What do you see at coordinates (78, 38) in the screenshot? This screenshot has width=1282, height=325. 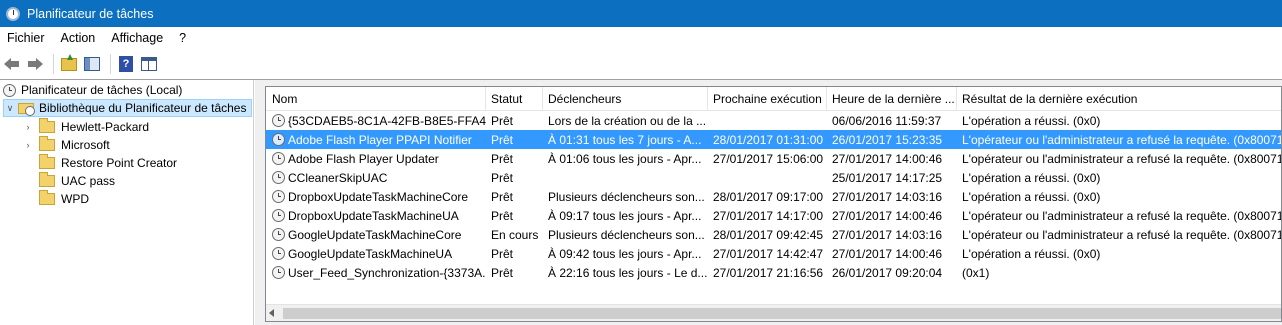 I see `menu-action: Action` at bounding box center [78, 38].